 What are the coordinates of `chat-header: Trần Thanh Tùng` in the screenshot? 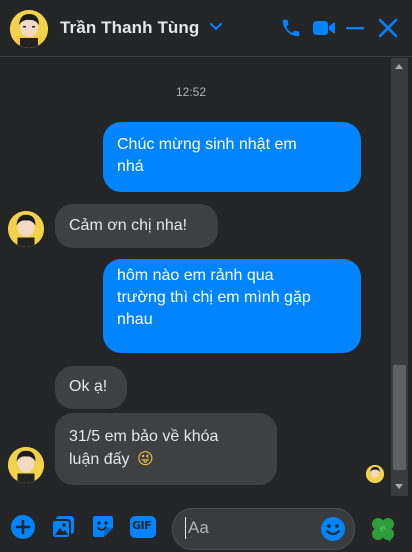 It's located at (206, 28).